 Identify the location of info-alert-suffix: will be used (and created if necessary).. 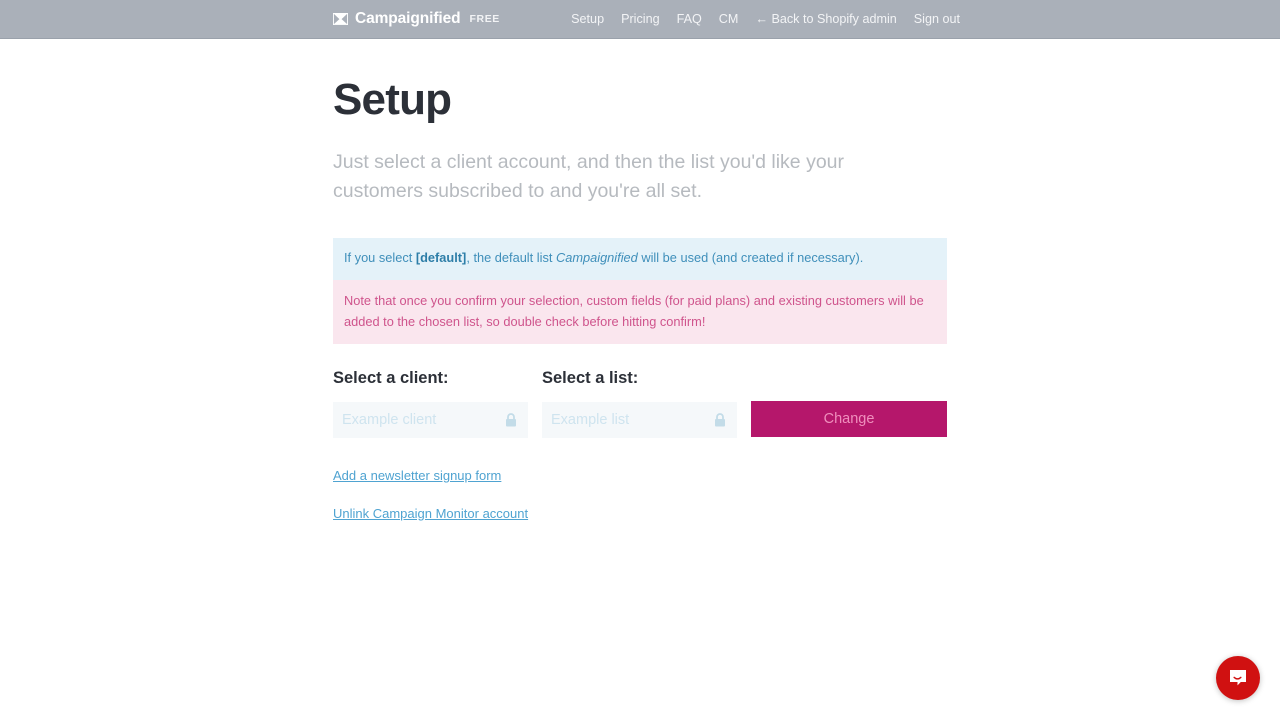
(750, 258).